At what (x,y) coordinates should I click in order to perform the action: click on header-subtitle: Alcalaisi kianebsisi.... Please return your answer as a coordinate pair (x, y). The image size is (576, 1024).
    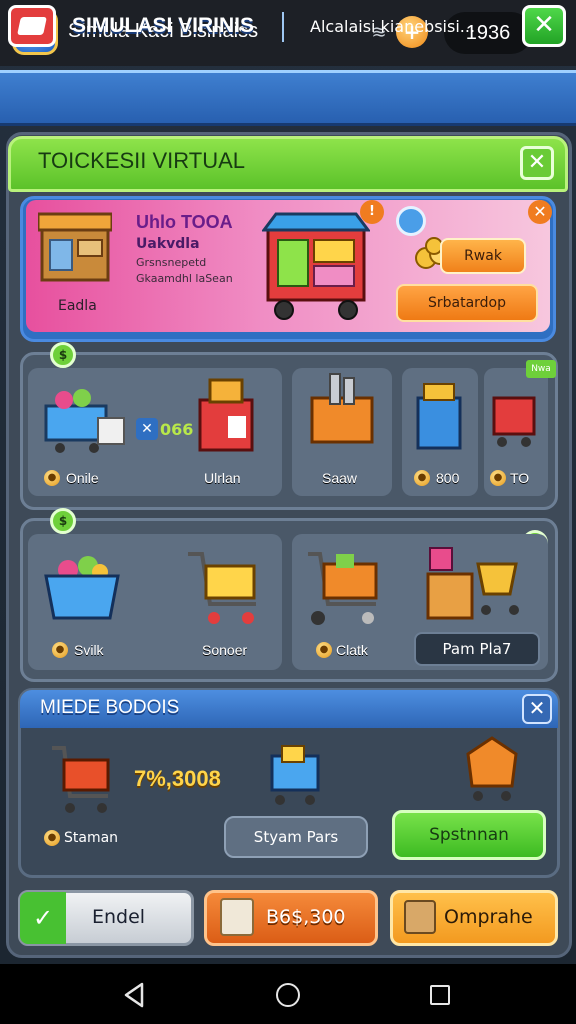
    Looking at the image, I should click on (393, 26).